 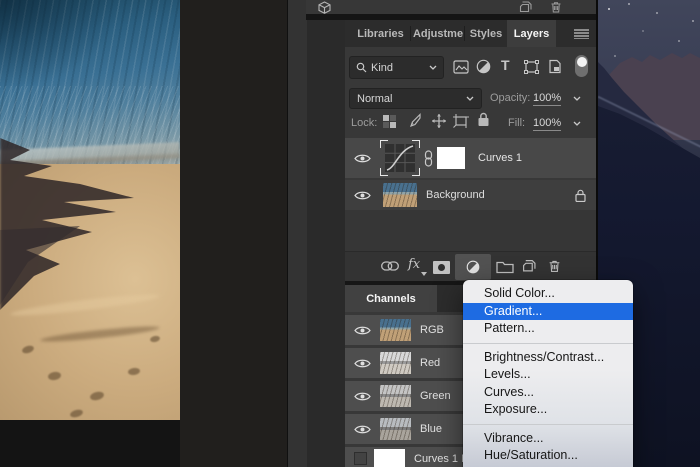 What do you see at coordinates (441, 267) in the screenshot?
I see `add-mask-icon` at bounding box center [441, 267].